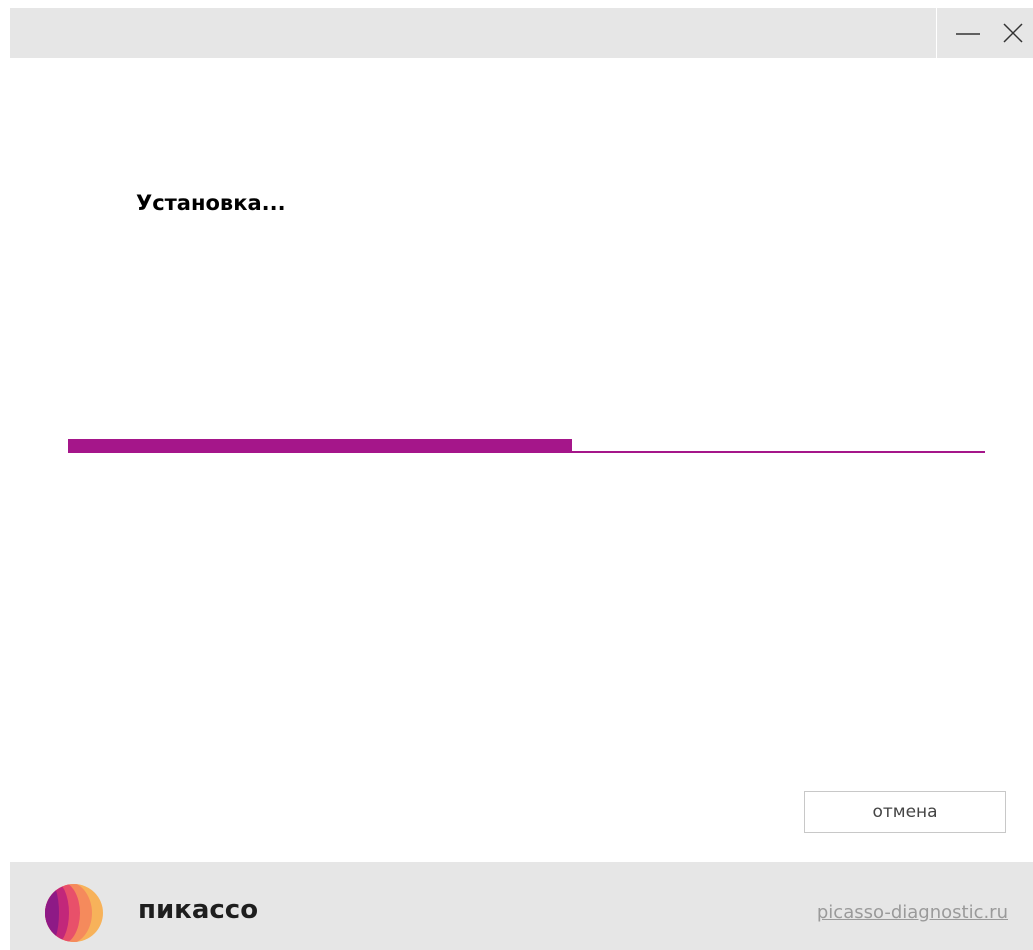 The width and height of the screenshot is (1033, 950). What do you see at coordinates (912, 912) in the screenshot?
I see `website-link: picasso-diagnostic.ru` at bounding box center [912, 912].